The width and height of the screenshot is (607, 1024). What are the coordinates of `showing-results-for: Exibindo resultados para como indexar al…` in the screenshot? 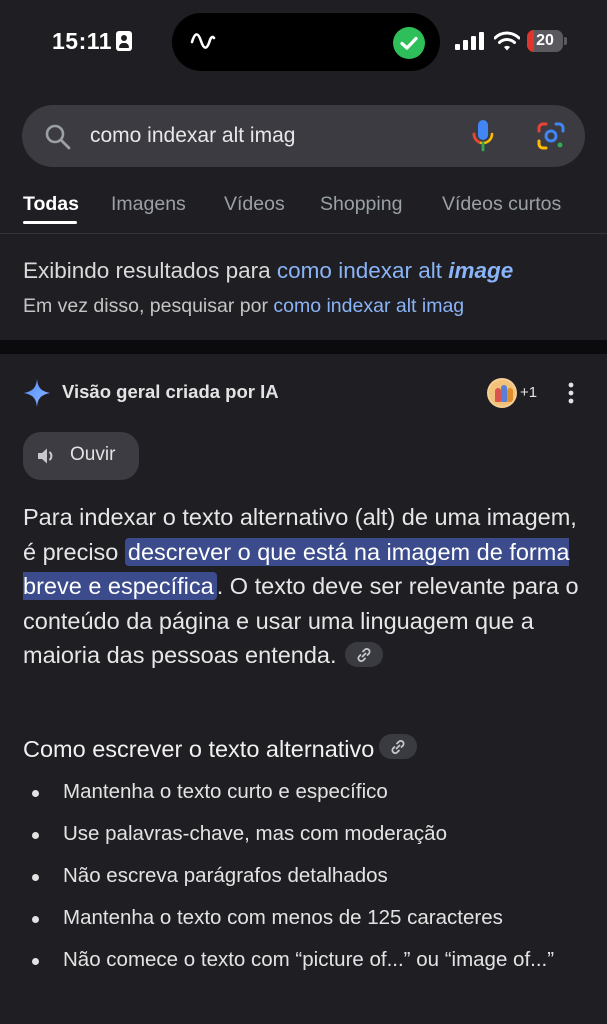 It's located at (268, 271).